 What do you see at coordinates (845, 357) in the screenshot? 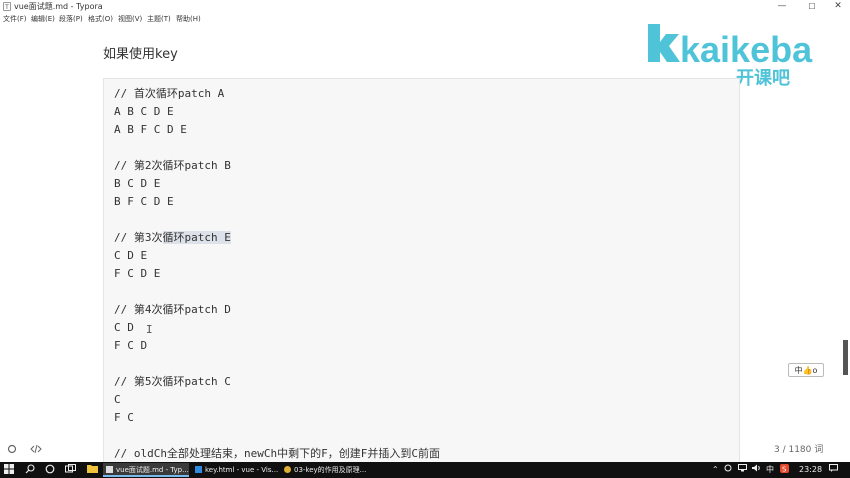
I see `vertical-scrollbar` at bounding box center [845, 357].